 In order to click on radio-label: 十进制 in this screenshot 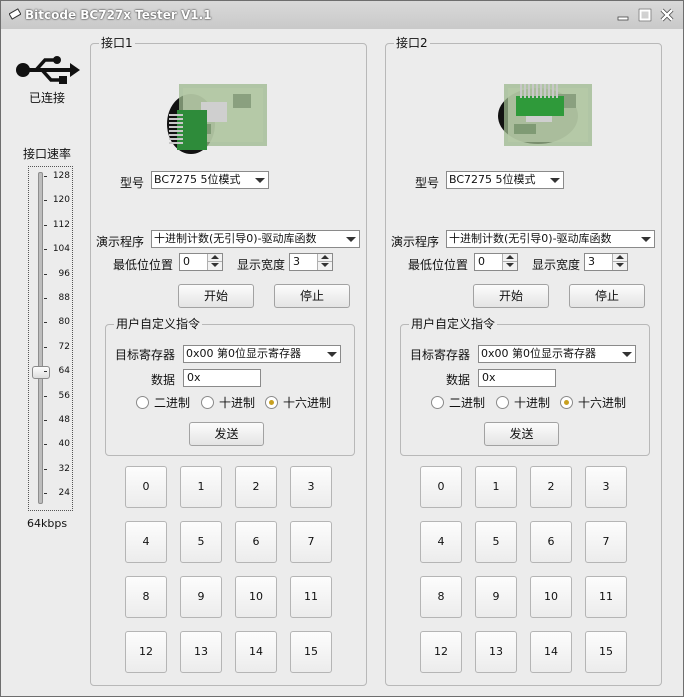, I will do `click(532, 403)`.